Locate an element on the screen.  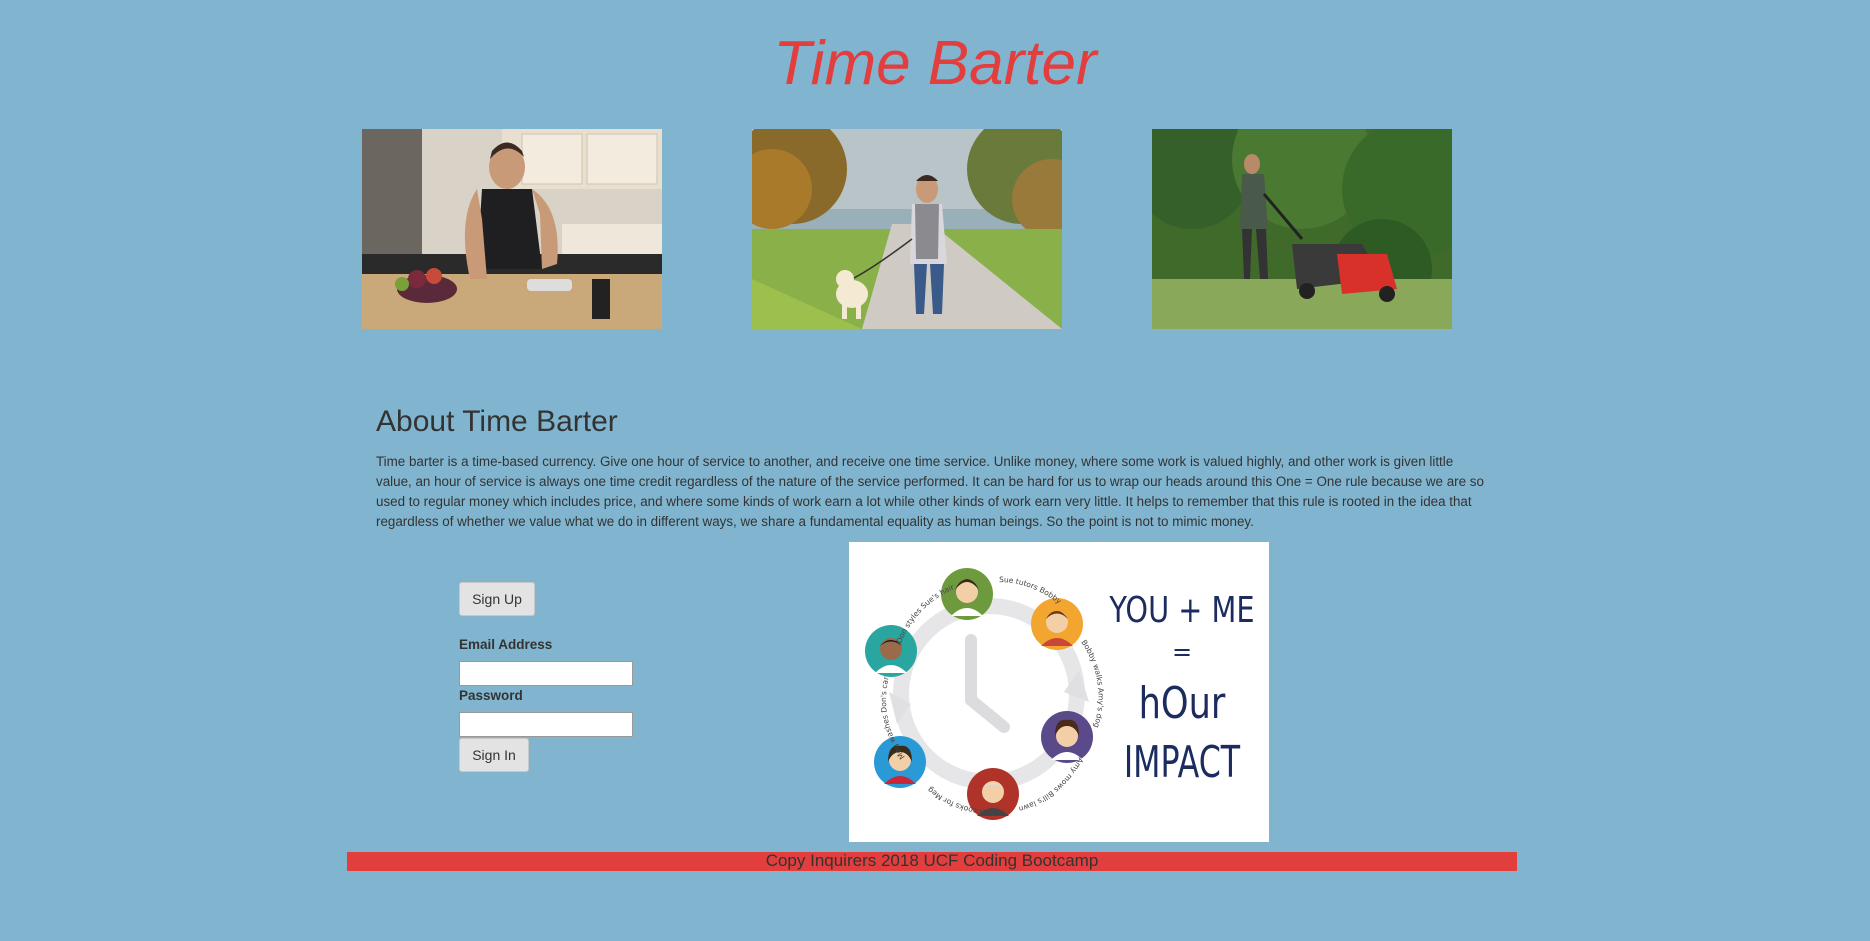
password-label: Password is located at coordinates (491, 695).